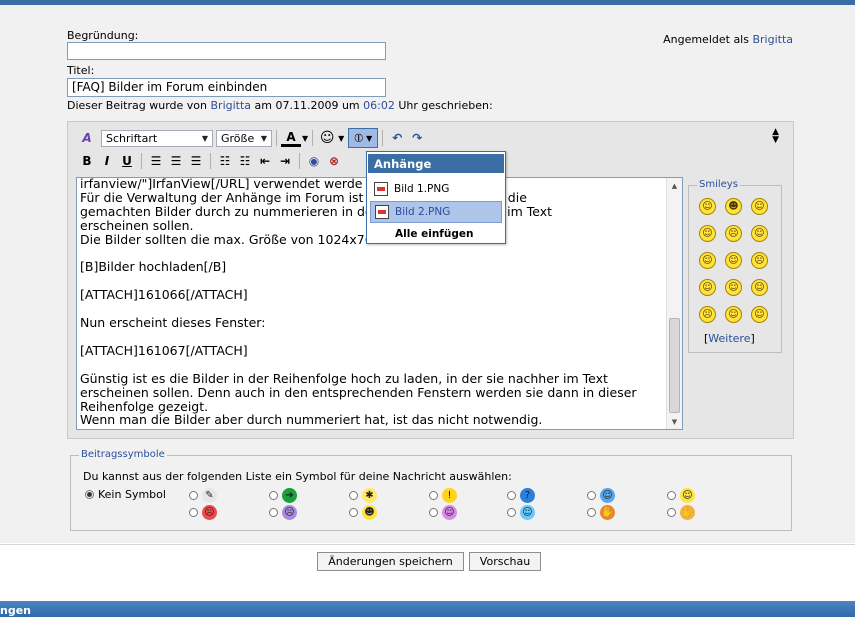 Image resolution: width=855 pixels, height=617 pixels. Describe the element at coordinates (226, 87) in the screenshot. I see `title-input: [FAQ] Bilder im Forum einbinden` at that location.